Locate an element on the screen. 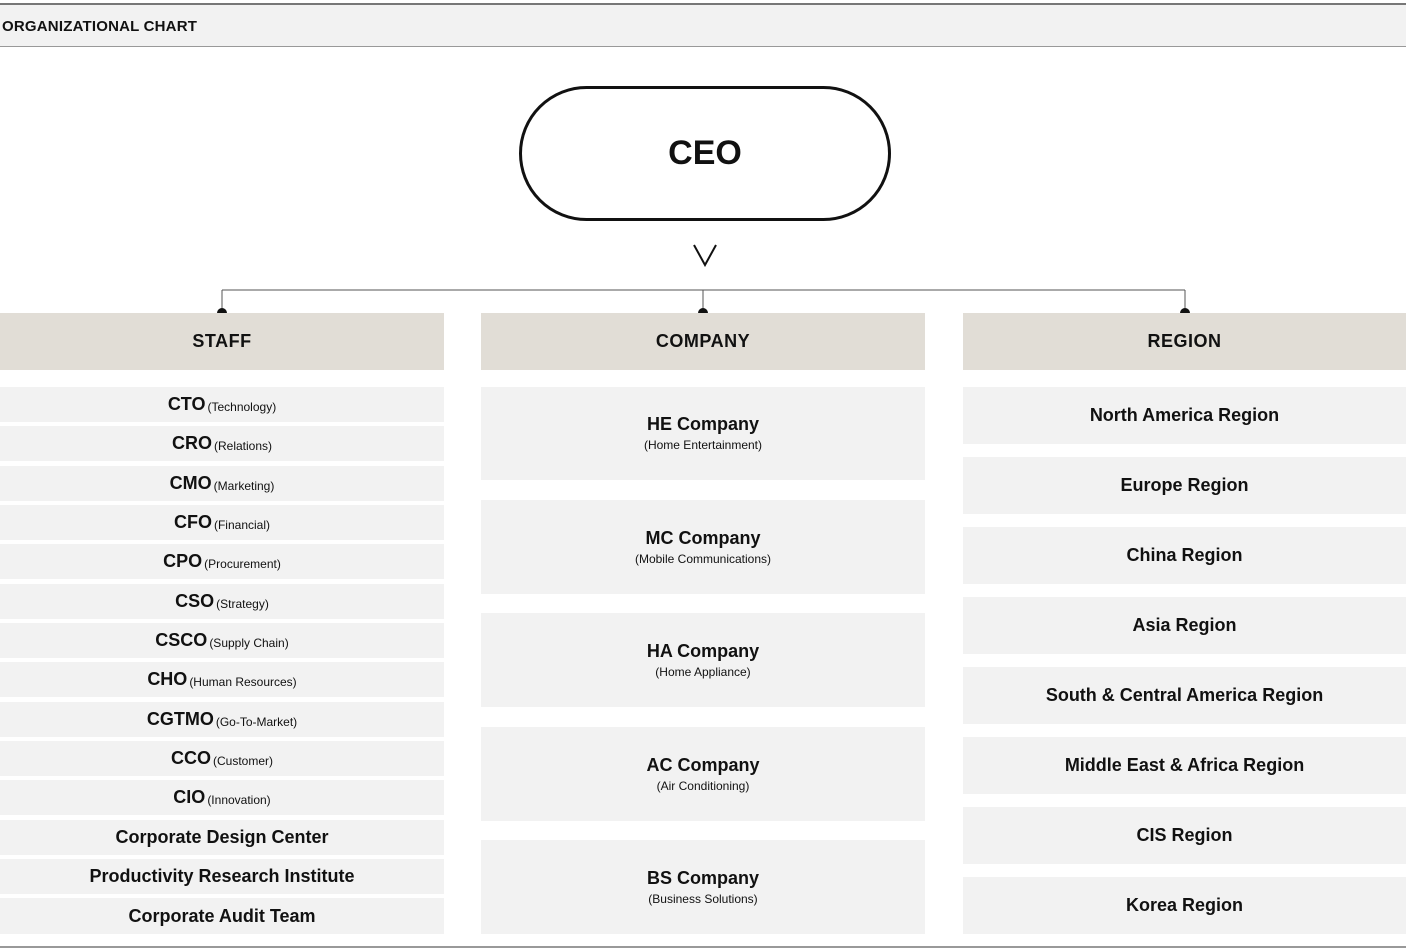 The image size is (1406, 951). region-item-cis: CIS Region is located at coordinates (1184, 835).